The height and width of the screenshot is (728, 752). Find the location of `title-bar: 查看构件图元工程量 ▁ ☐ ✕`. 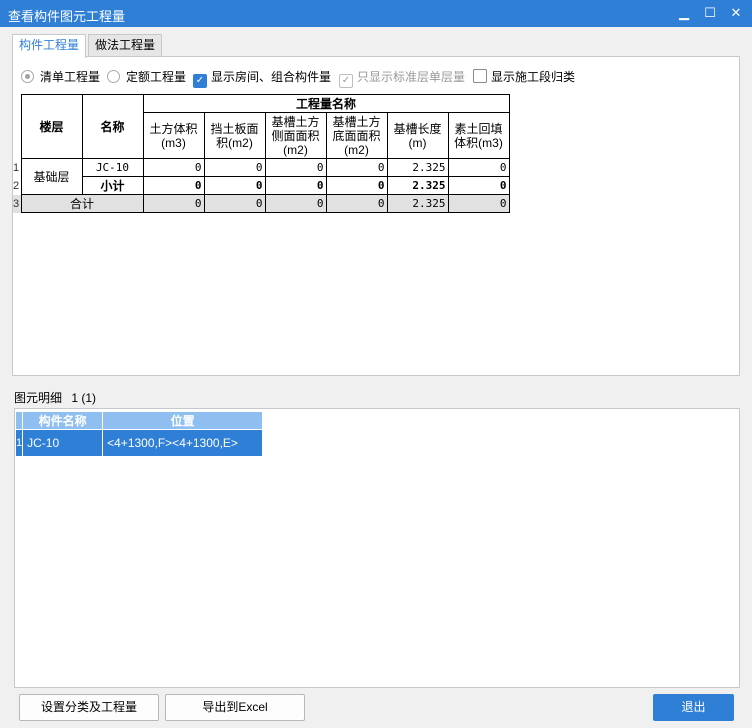

title-bar: 查看构件图元工程量 ▁ ☐ ✕ is located at coordinates (376, 13).